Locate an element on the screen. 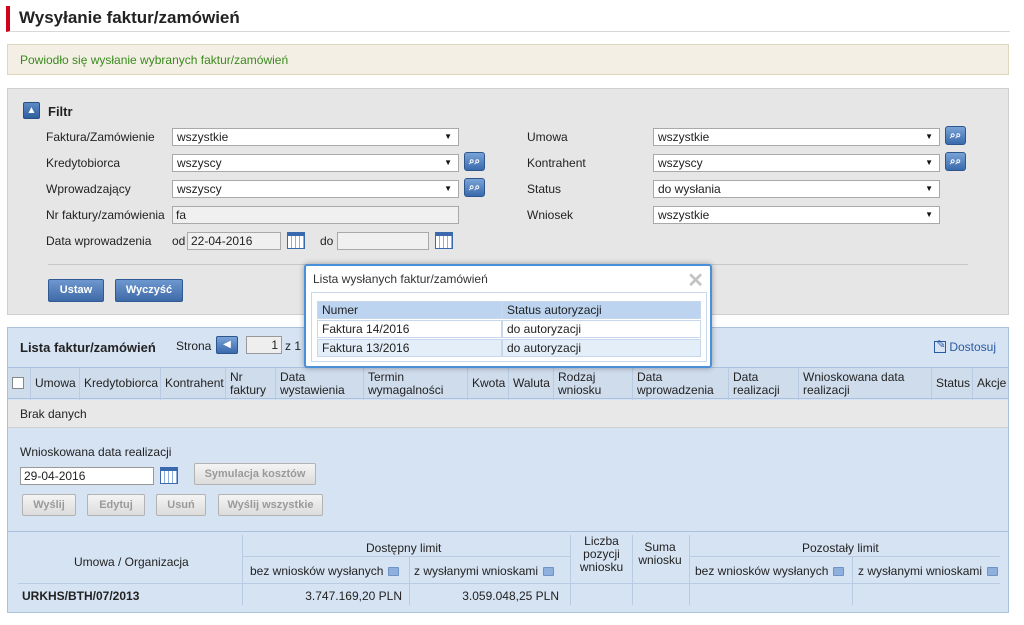  col-kwota: Kwota is located at coordinates (487, 384).